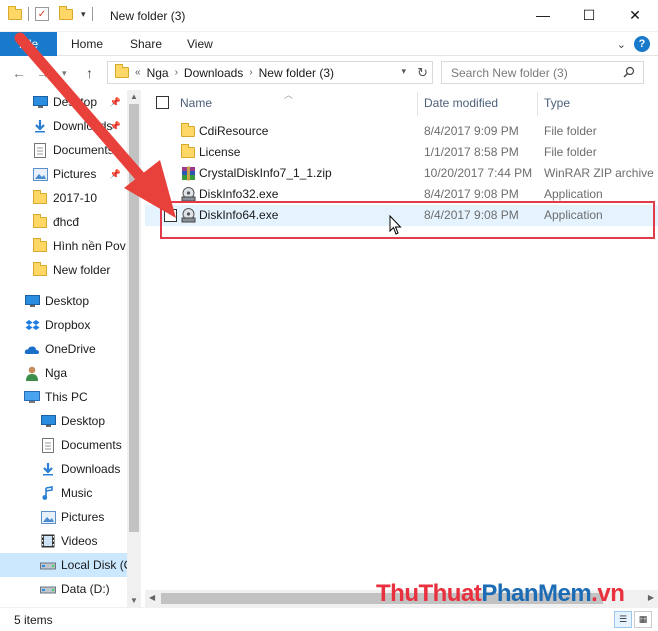 This screenshot has width=658, height=631. What do you see at coordinates (329, 619) in the screenshot?
I see `status-bar: 5 items ☰ ▦` at bounding box center [329, 619].